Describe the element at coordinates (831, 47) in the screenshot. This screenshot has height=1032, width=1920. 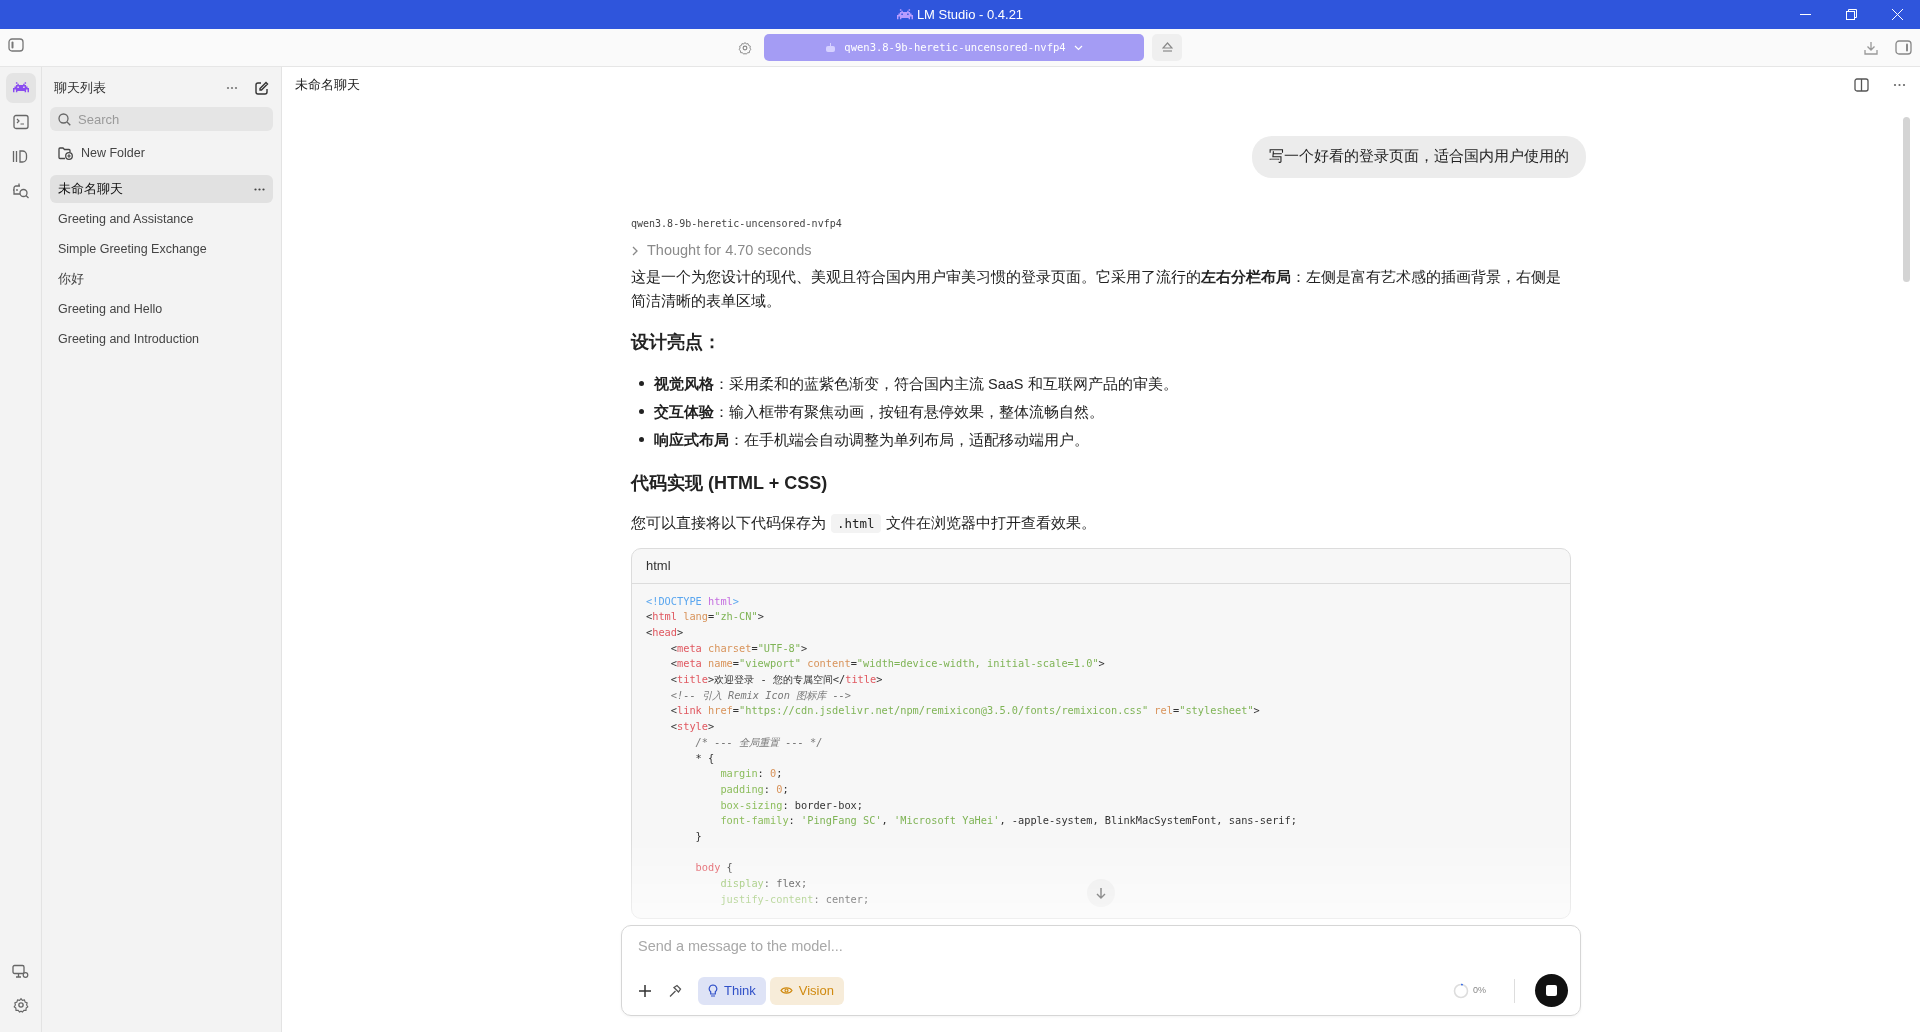
I see `robot-icon` at that location.